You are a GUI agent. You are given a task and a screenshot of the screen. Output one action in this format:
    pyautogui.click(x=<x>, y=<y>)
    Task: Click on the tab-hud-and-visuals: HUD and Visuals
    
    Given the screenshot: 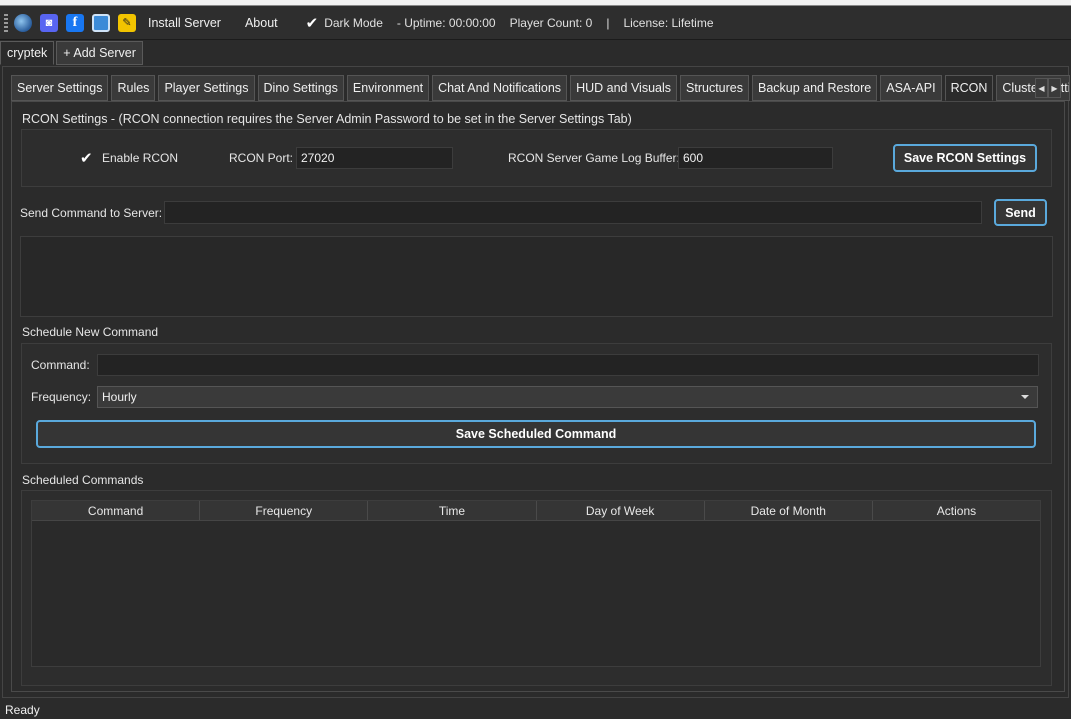 What is the action you would take?
    pyautogui.click(x=624, y=88)
    